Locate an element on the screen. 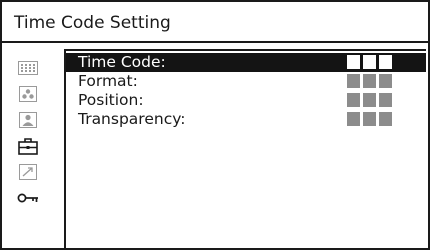 The height and width of the screenshot is (250, 430). menu-item-label: Time Code: is located at coordinates (122, 62).